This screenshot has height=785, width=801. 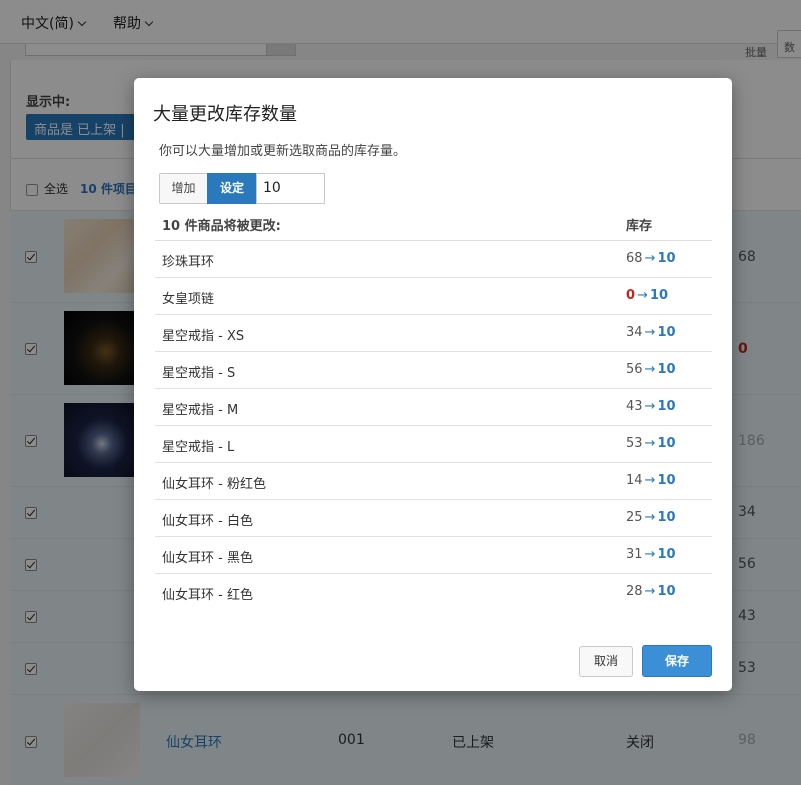 I want to click on header-stock: 库存, so click(x=639, y=226).